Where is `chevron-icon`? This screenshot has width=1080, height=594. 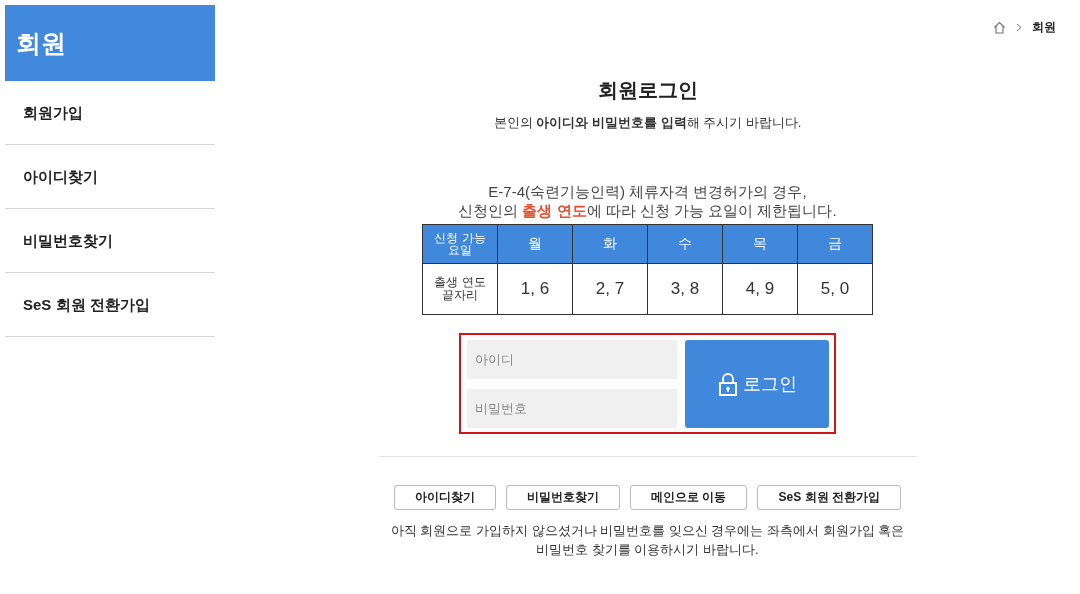
chevron-icon is located at coordinates (1019, 27).